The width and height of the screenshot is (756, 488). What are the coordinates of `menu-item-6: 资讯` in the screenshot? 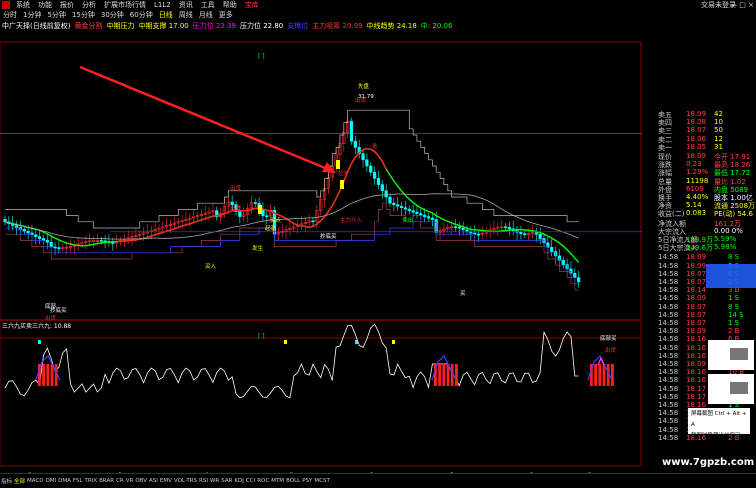 It's located at (186, 5).